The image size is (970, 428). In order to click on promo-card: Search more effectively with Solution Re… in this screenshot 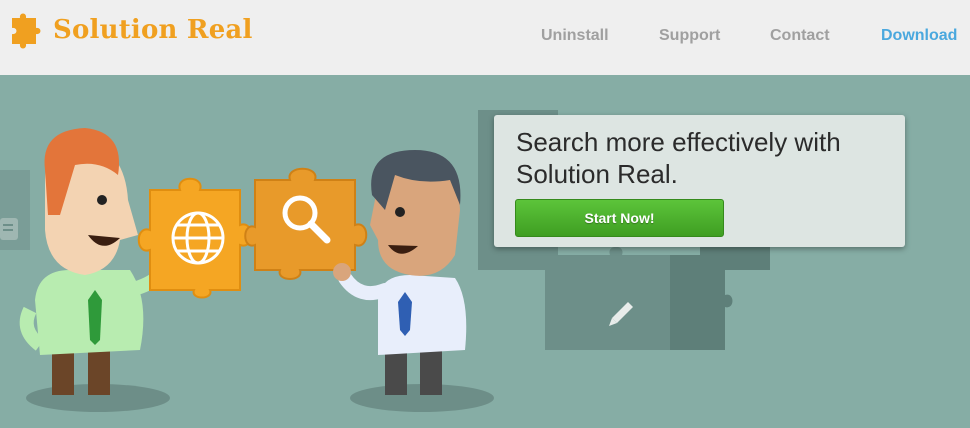, I will do `click(699, 181)`.